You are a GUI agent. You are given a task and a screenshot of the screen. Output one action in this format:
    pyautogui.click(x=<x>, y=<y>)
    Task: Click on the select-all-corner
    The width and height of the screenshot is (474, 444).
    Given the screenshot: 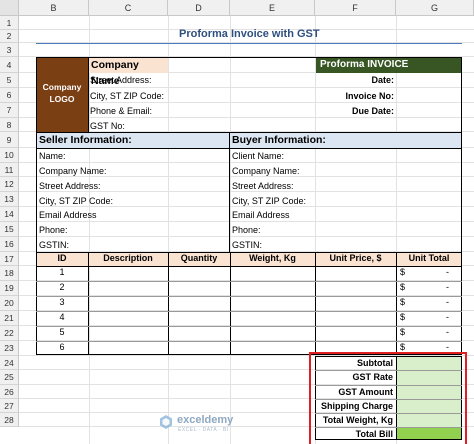 What is the action you would take?
    pyautogui.click(x=9, y=8)
    